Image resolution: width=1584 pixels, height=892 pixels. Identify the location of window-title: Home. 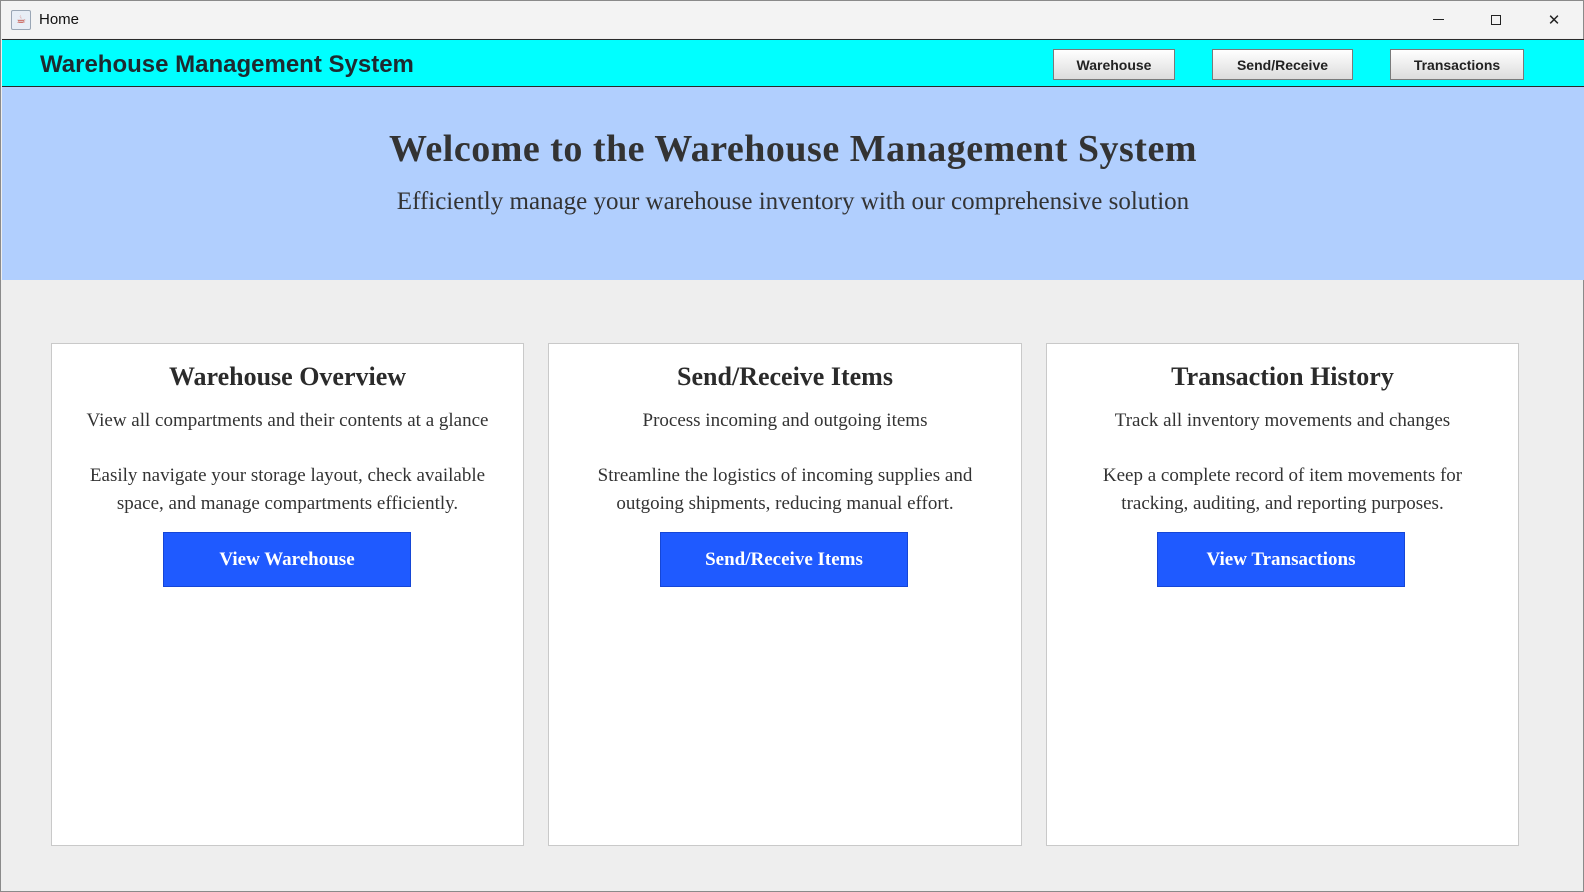
(59, 19).